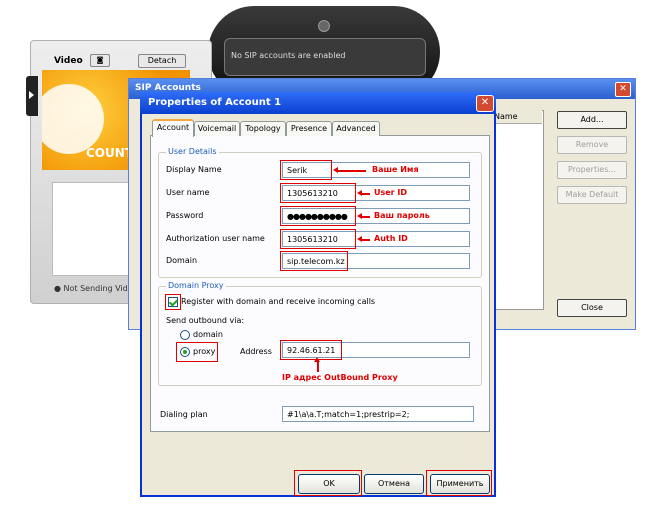 The height and width of the screenshot is (521, 658). I want to click on phone-status-text: No SIP accounts are enabled, so click(288, 55).